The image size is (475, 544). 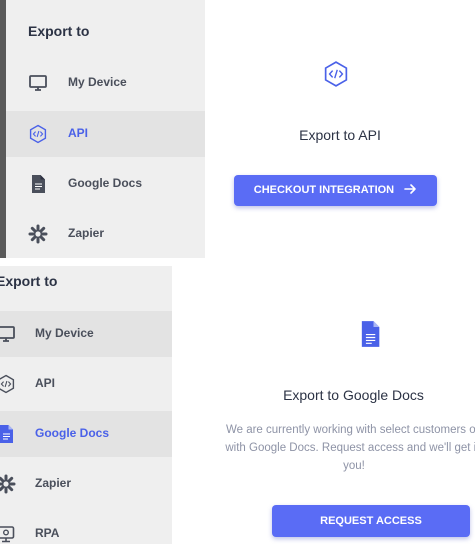 What do you see at coordinates (340, 135) in the screenshot?
I see `content-title: Export to API` at bounding box center [340, 135].